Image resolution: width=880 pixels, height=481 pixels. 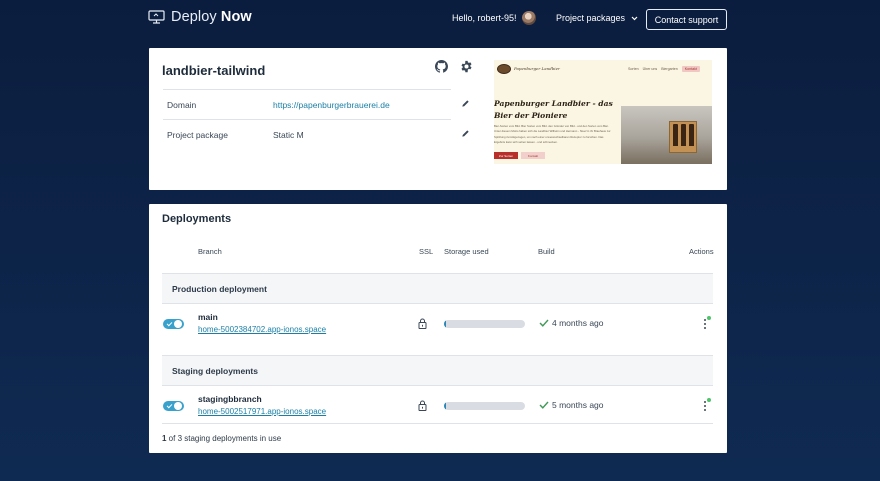 What do you see at coordinates (650, 69) in the screenshot?
I see `preview-nav-item: Über uns` at bounding box center [650, 69].